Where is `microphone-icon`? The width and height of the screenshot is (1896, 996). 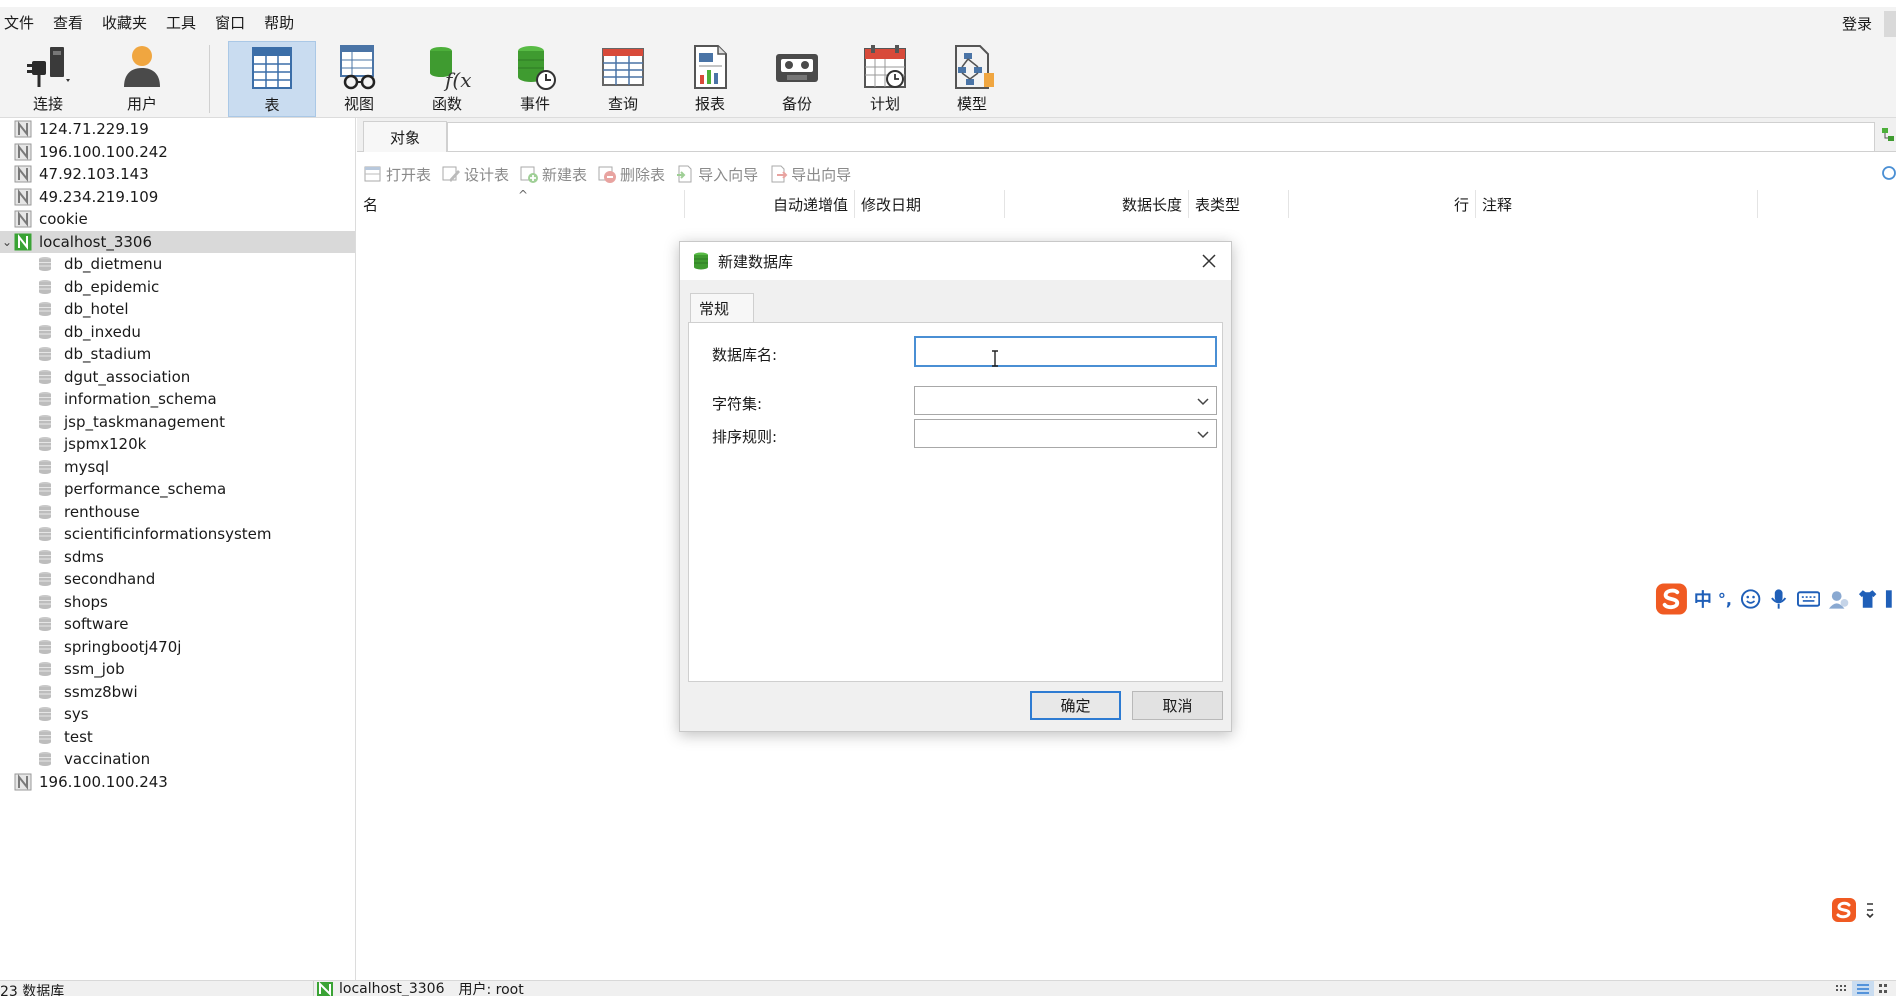 microphone-icon is located at coordinates (1778, 599).